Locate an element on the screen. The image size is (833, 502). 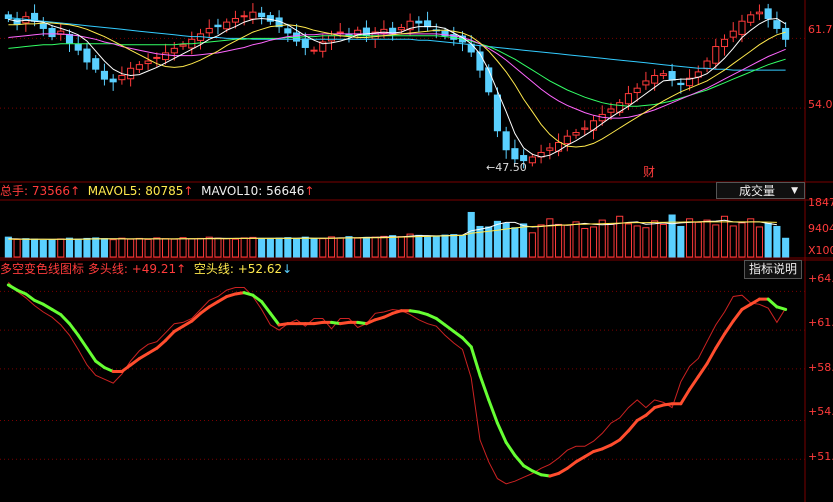
indicator-ytick: +58. is located at coordinates (820, 367).